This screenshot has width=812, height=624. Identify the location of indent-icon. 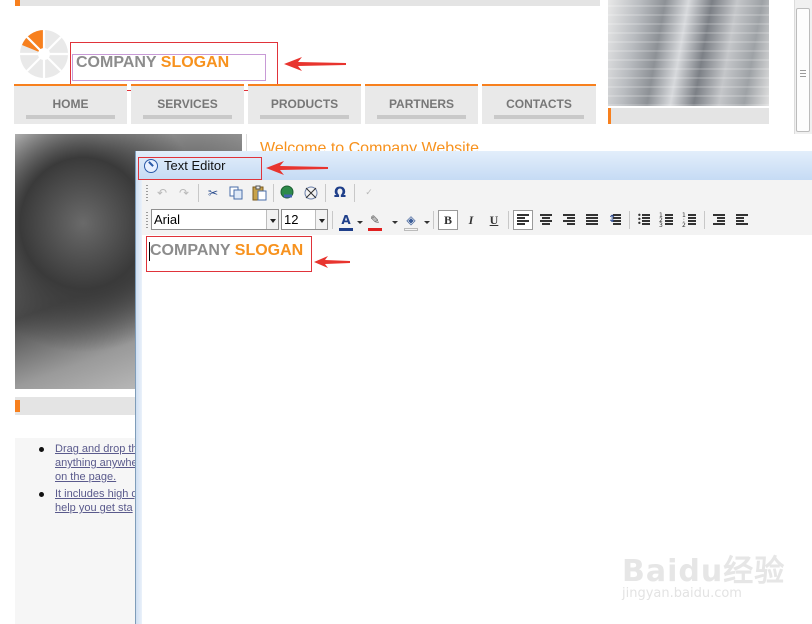
(742, 220).